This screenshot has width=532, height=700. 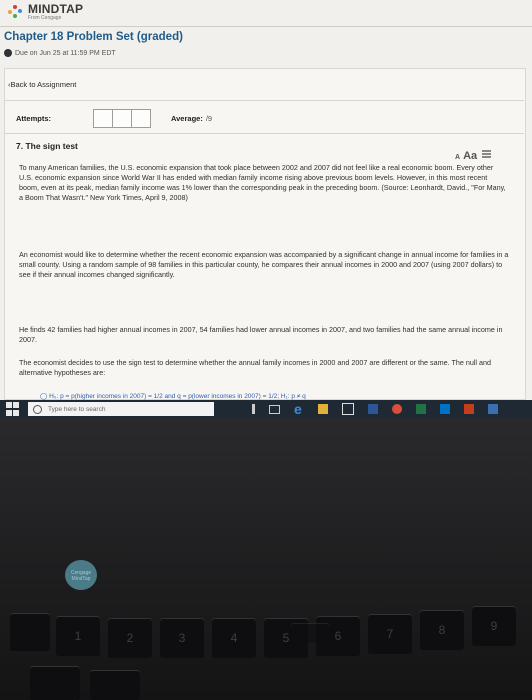 I want to click on keyboard-key-7: 7, so click(x=390, y=634).